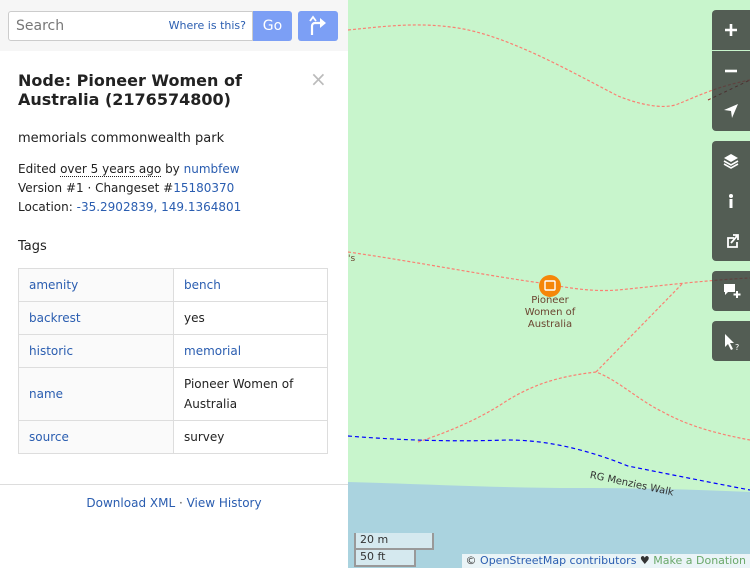 The width and height of the screenshot is (750, 568). I want to click on tag-key: backrest, so click(96, 318).